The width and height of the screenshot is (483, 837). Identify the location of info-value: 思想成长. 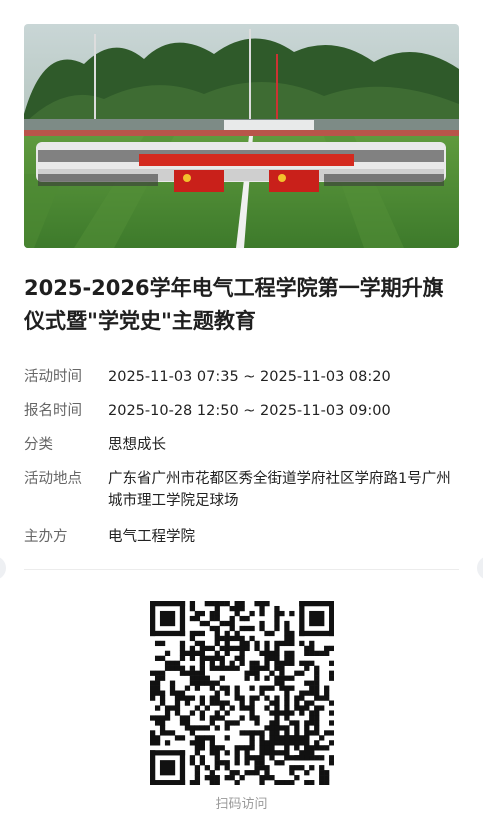
(137, 445).